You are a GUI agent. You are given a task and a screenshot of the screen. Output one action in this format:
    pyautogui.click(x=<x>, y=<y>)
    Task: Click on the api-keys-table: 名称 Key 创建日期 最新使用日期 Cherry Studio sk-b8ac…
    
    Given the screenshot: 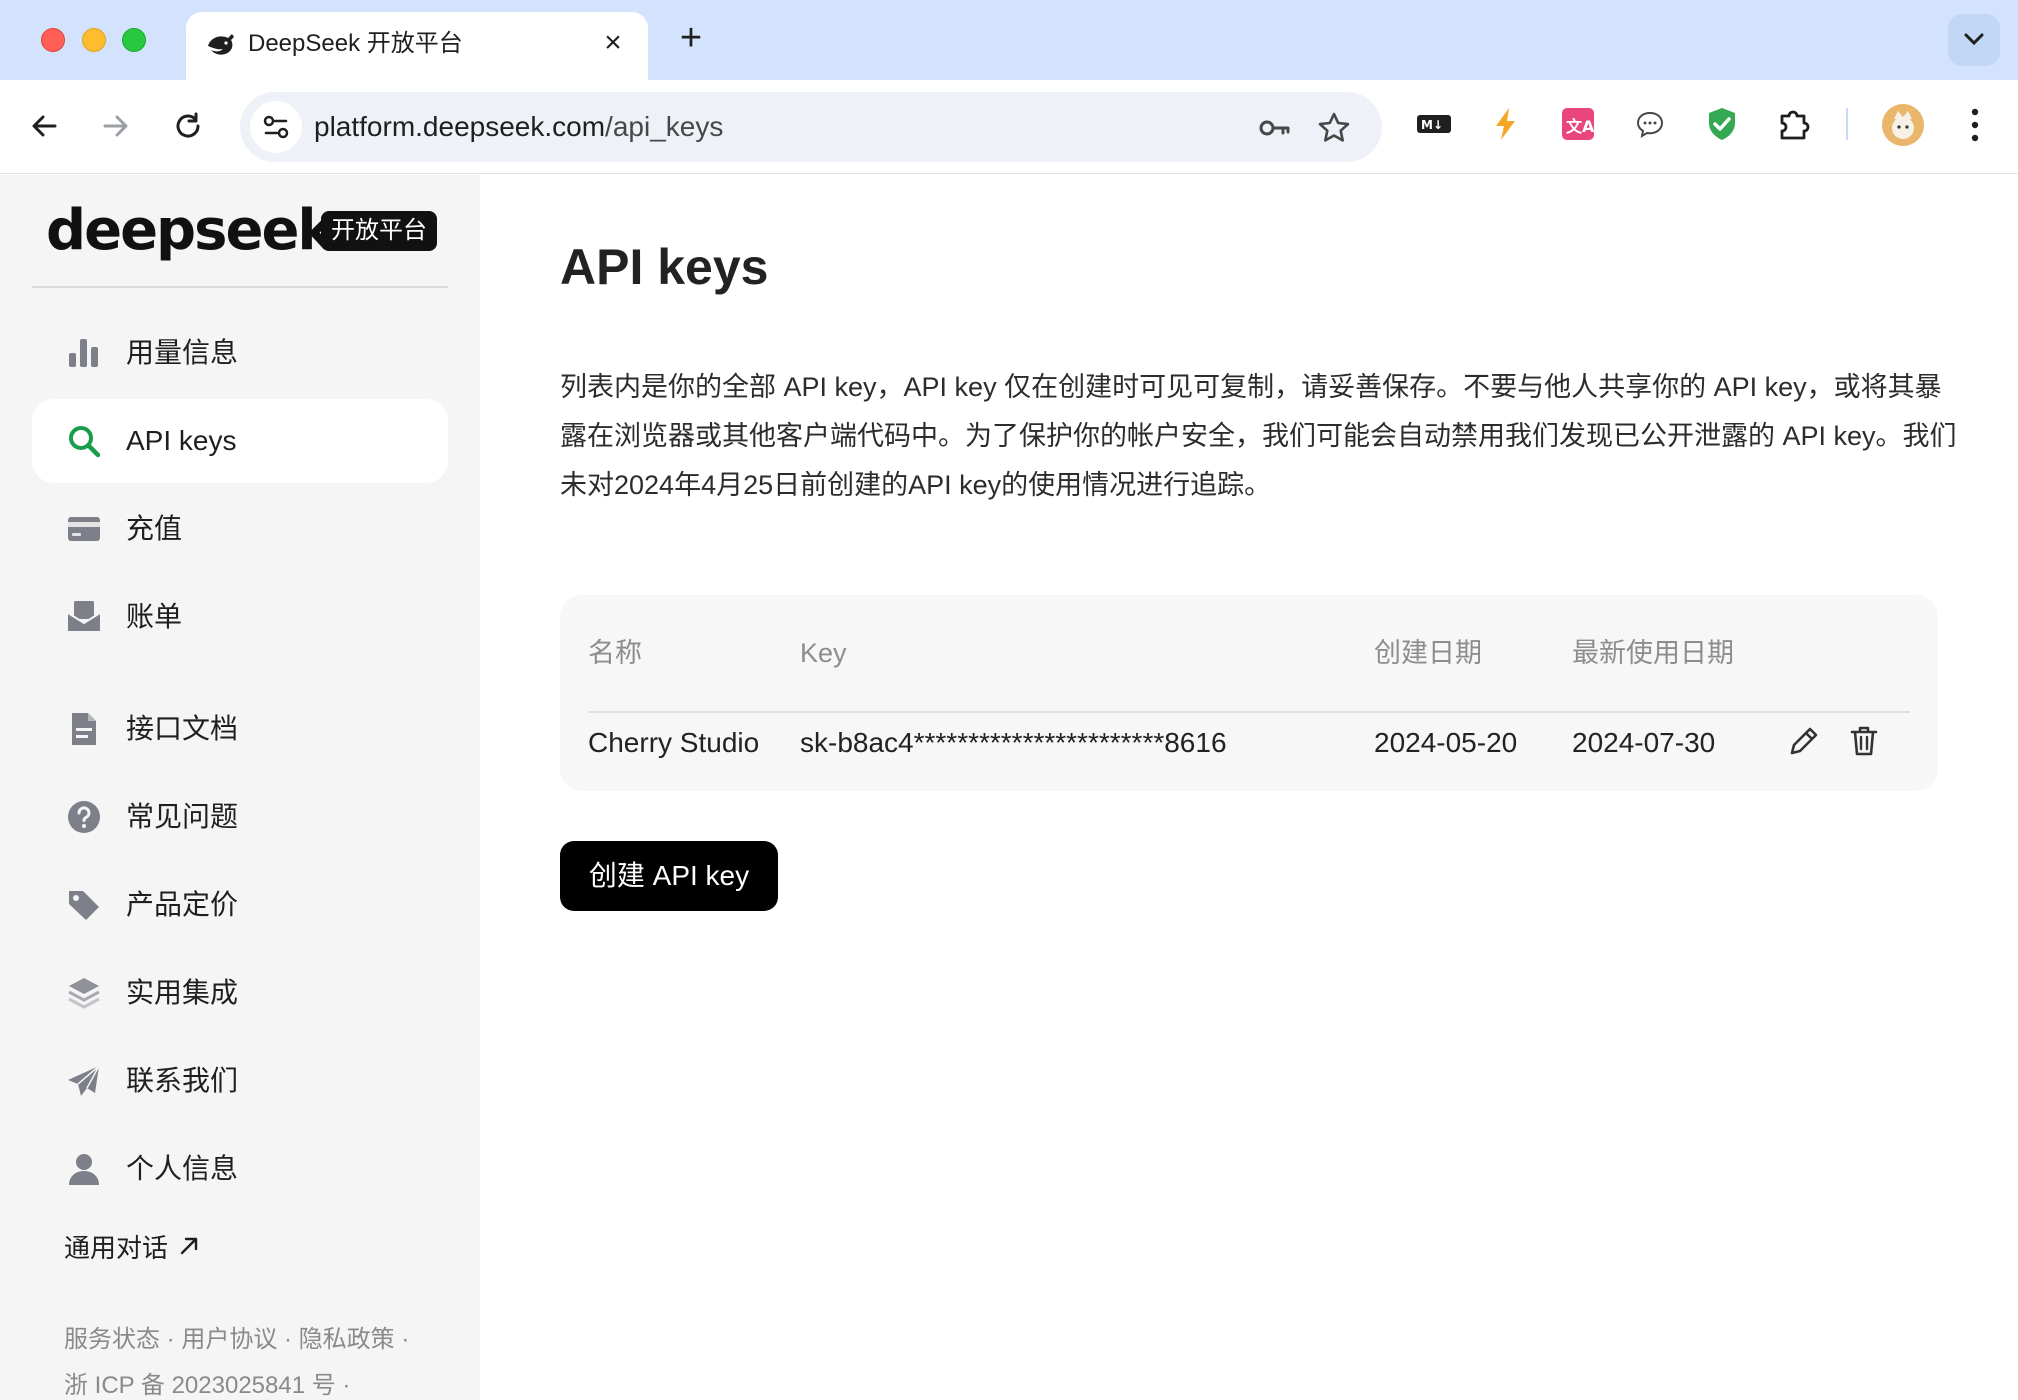 What is the action you would take?
    pyautogui.click(x=1249, y=693)
    